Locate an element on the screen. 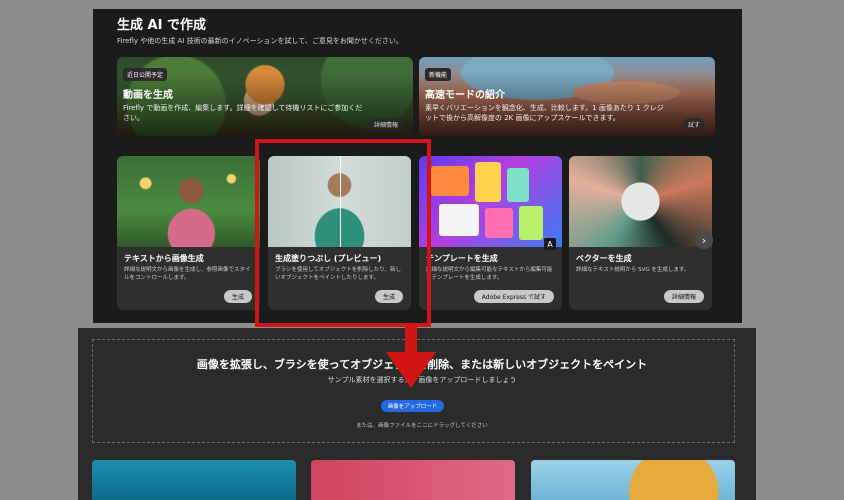 The image size is (844, 500). coming-soon-badge: 近日公開予定 is located at coordinates (145, 74).